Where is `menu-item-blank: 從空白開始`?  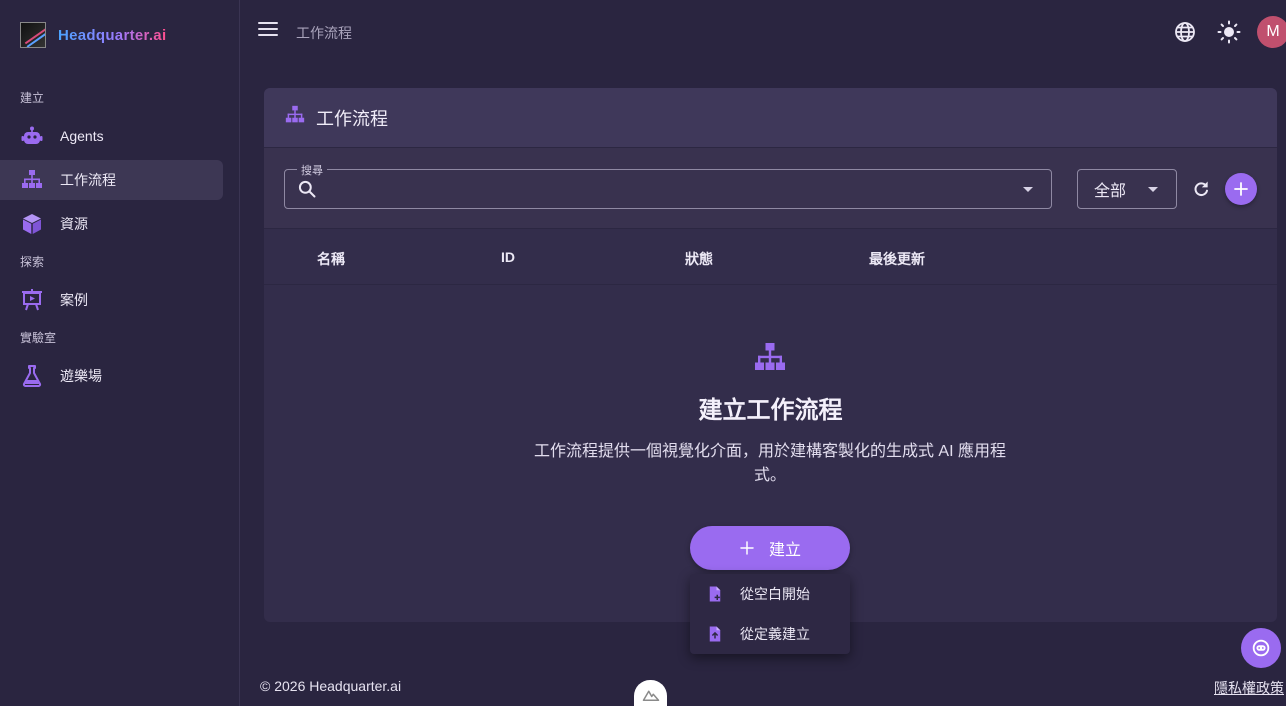
menu-item-blank: 從空白開始 is located at coordinates (770, 594).